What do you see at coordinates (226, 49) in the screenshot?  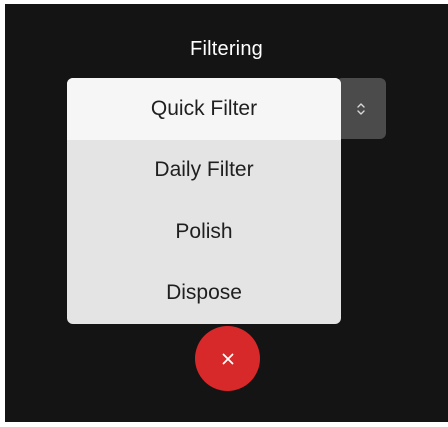 I see `dialog-title: Filtering` at bounding box center [226, 49].